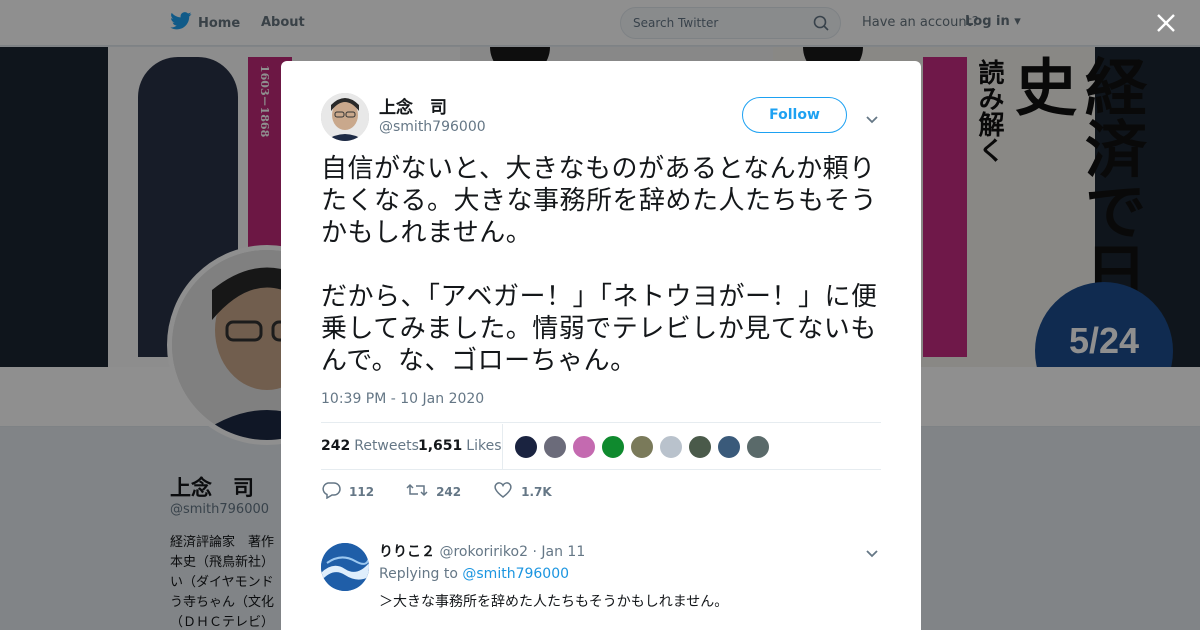 The width and height of the screenshot is (1200, 630). What do you see at coordinates (432, 127) in the screenshot?
I see `tweet-author-handle: @smith796000` at bounding box center [432, 127].